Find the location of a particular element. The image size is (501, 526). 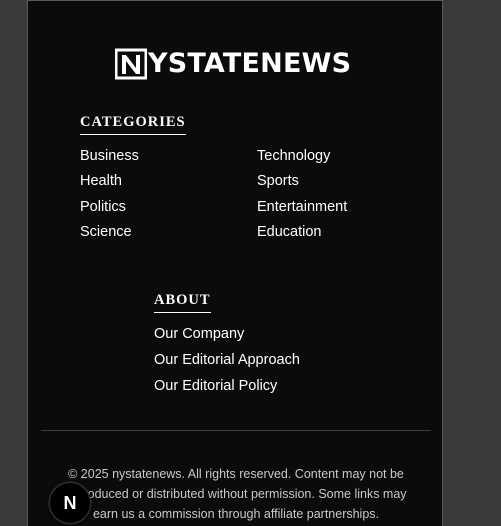

about-link-editorial-approach: Our Editorial Approach is located at coordinates (227, 360).